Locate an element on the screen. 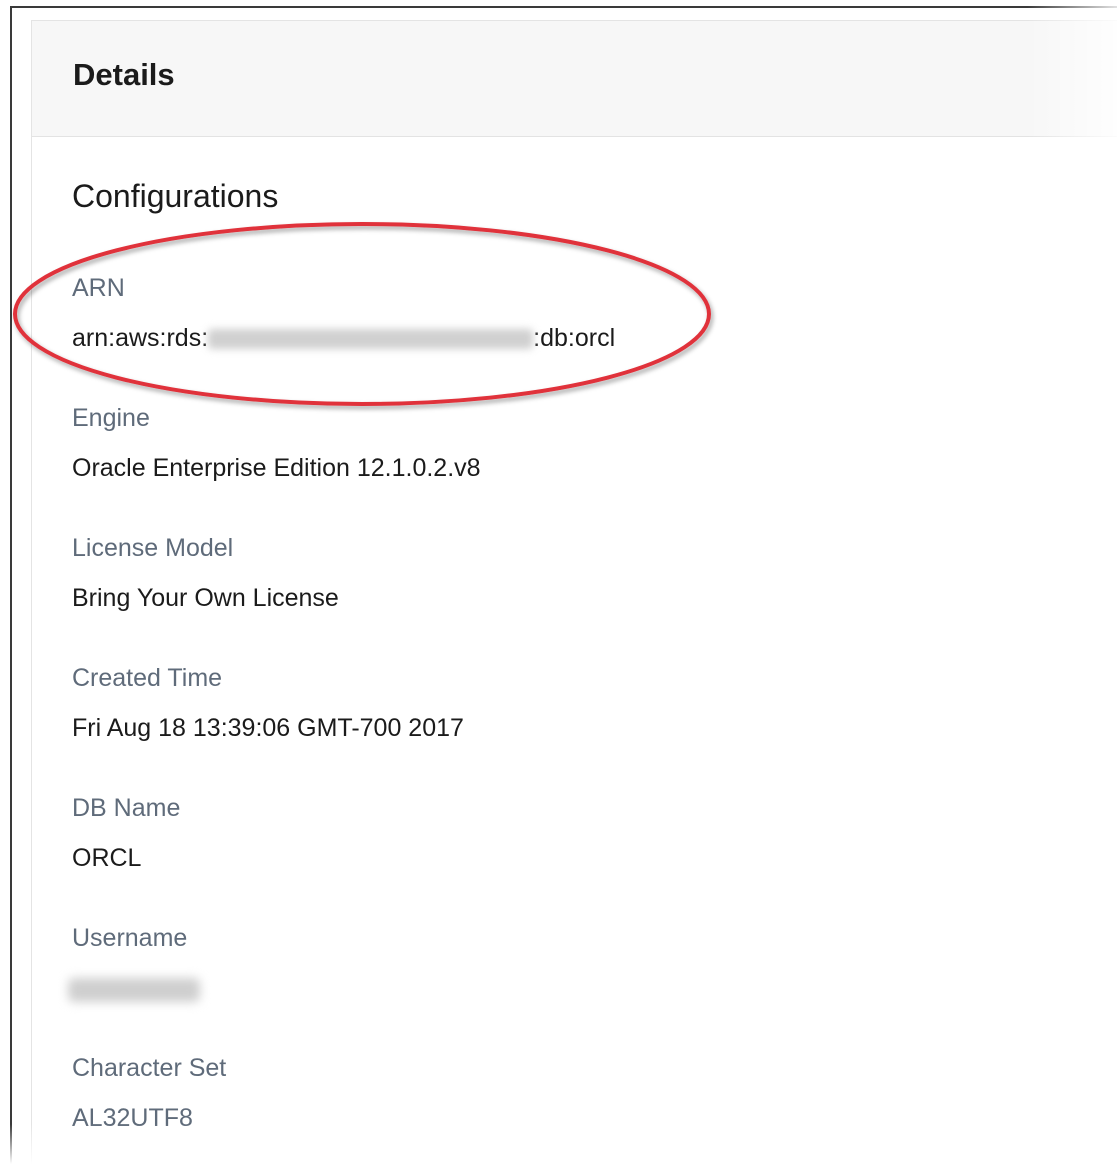 This screenshot has height=1164, width=1117. db-name-value: ORCL is located at coordinates (107, 858).